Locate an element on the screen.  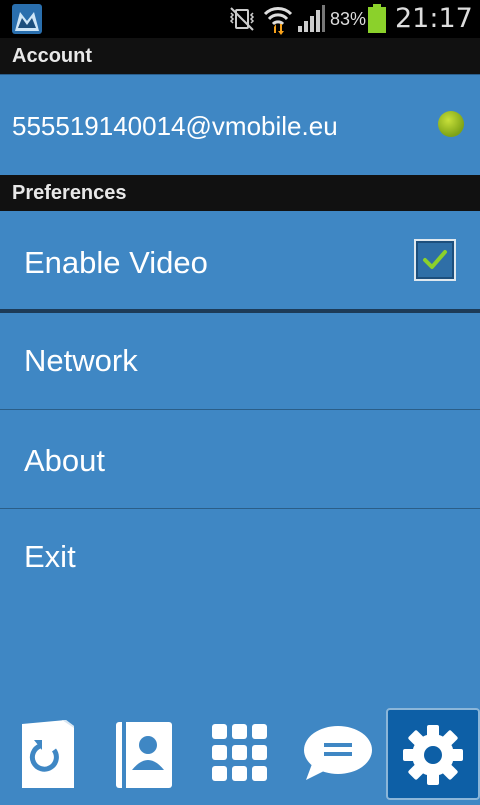
nav-call-history-button is located at coordinates (48, 754).